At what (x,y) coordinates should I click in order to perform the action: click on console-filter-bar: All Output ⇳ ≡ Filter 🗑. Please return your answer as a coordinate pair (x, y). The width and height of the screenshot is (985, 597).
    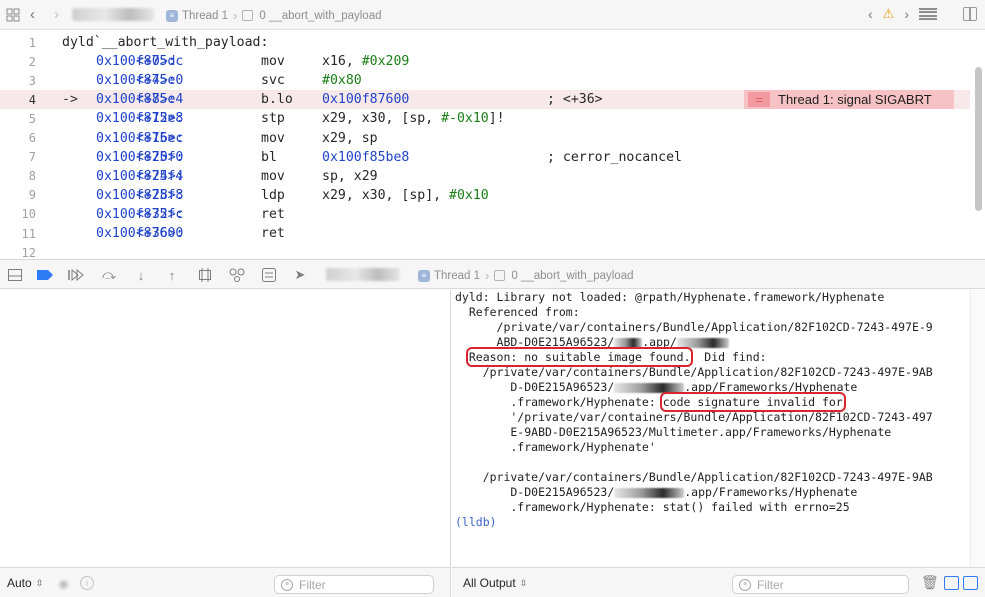
    Looking at the image, I should click on (718, 582).